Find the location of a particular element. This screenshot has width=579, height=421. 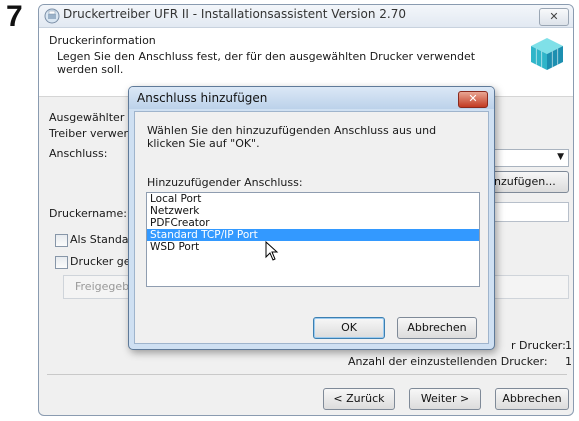

dialog-close-button: ✕ is located at coordinates (473, 99).